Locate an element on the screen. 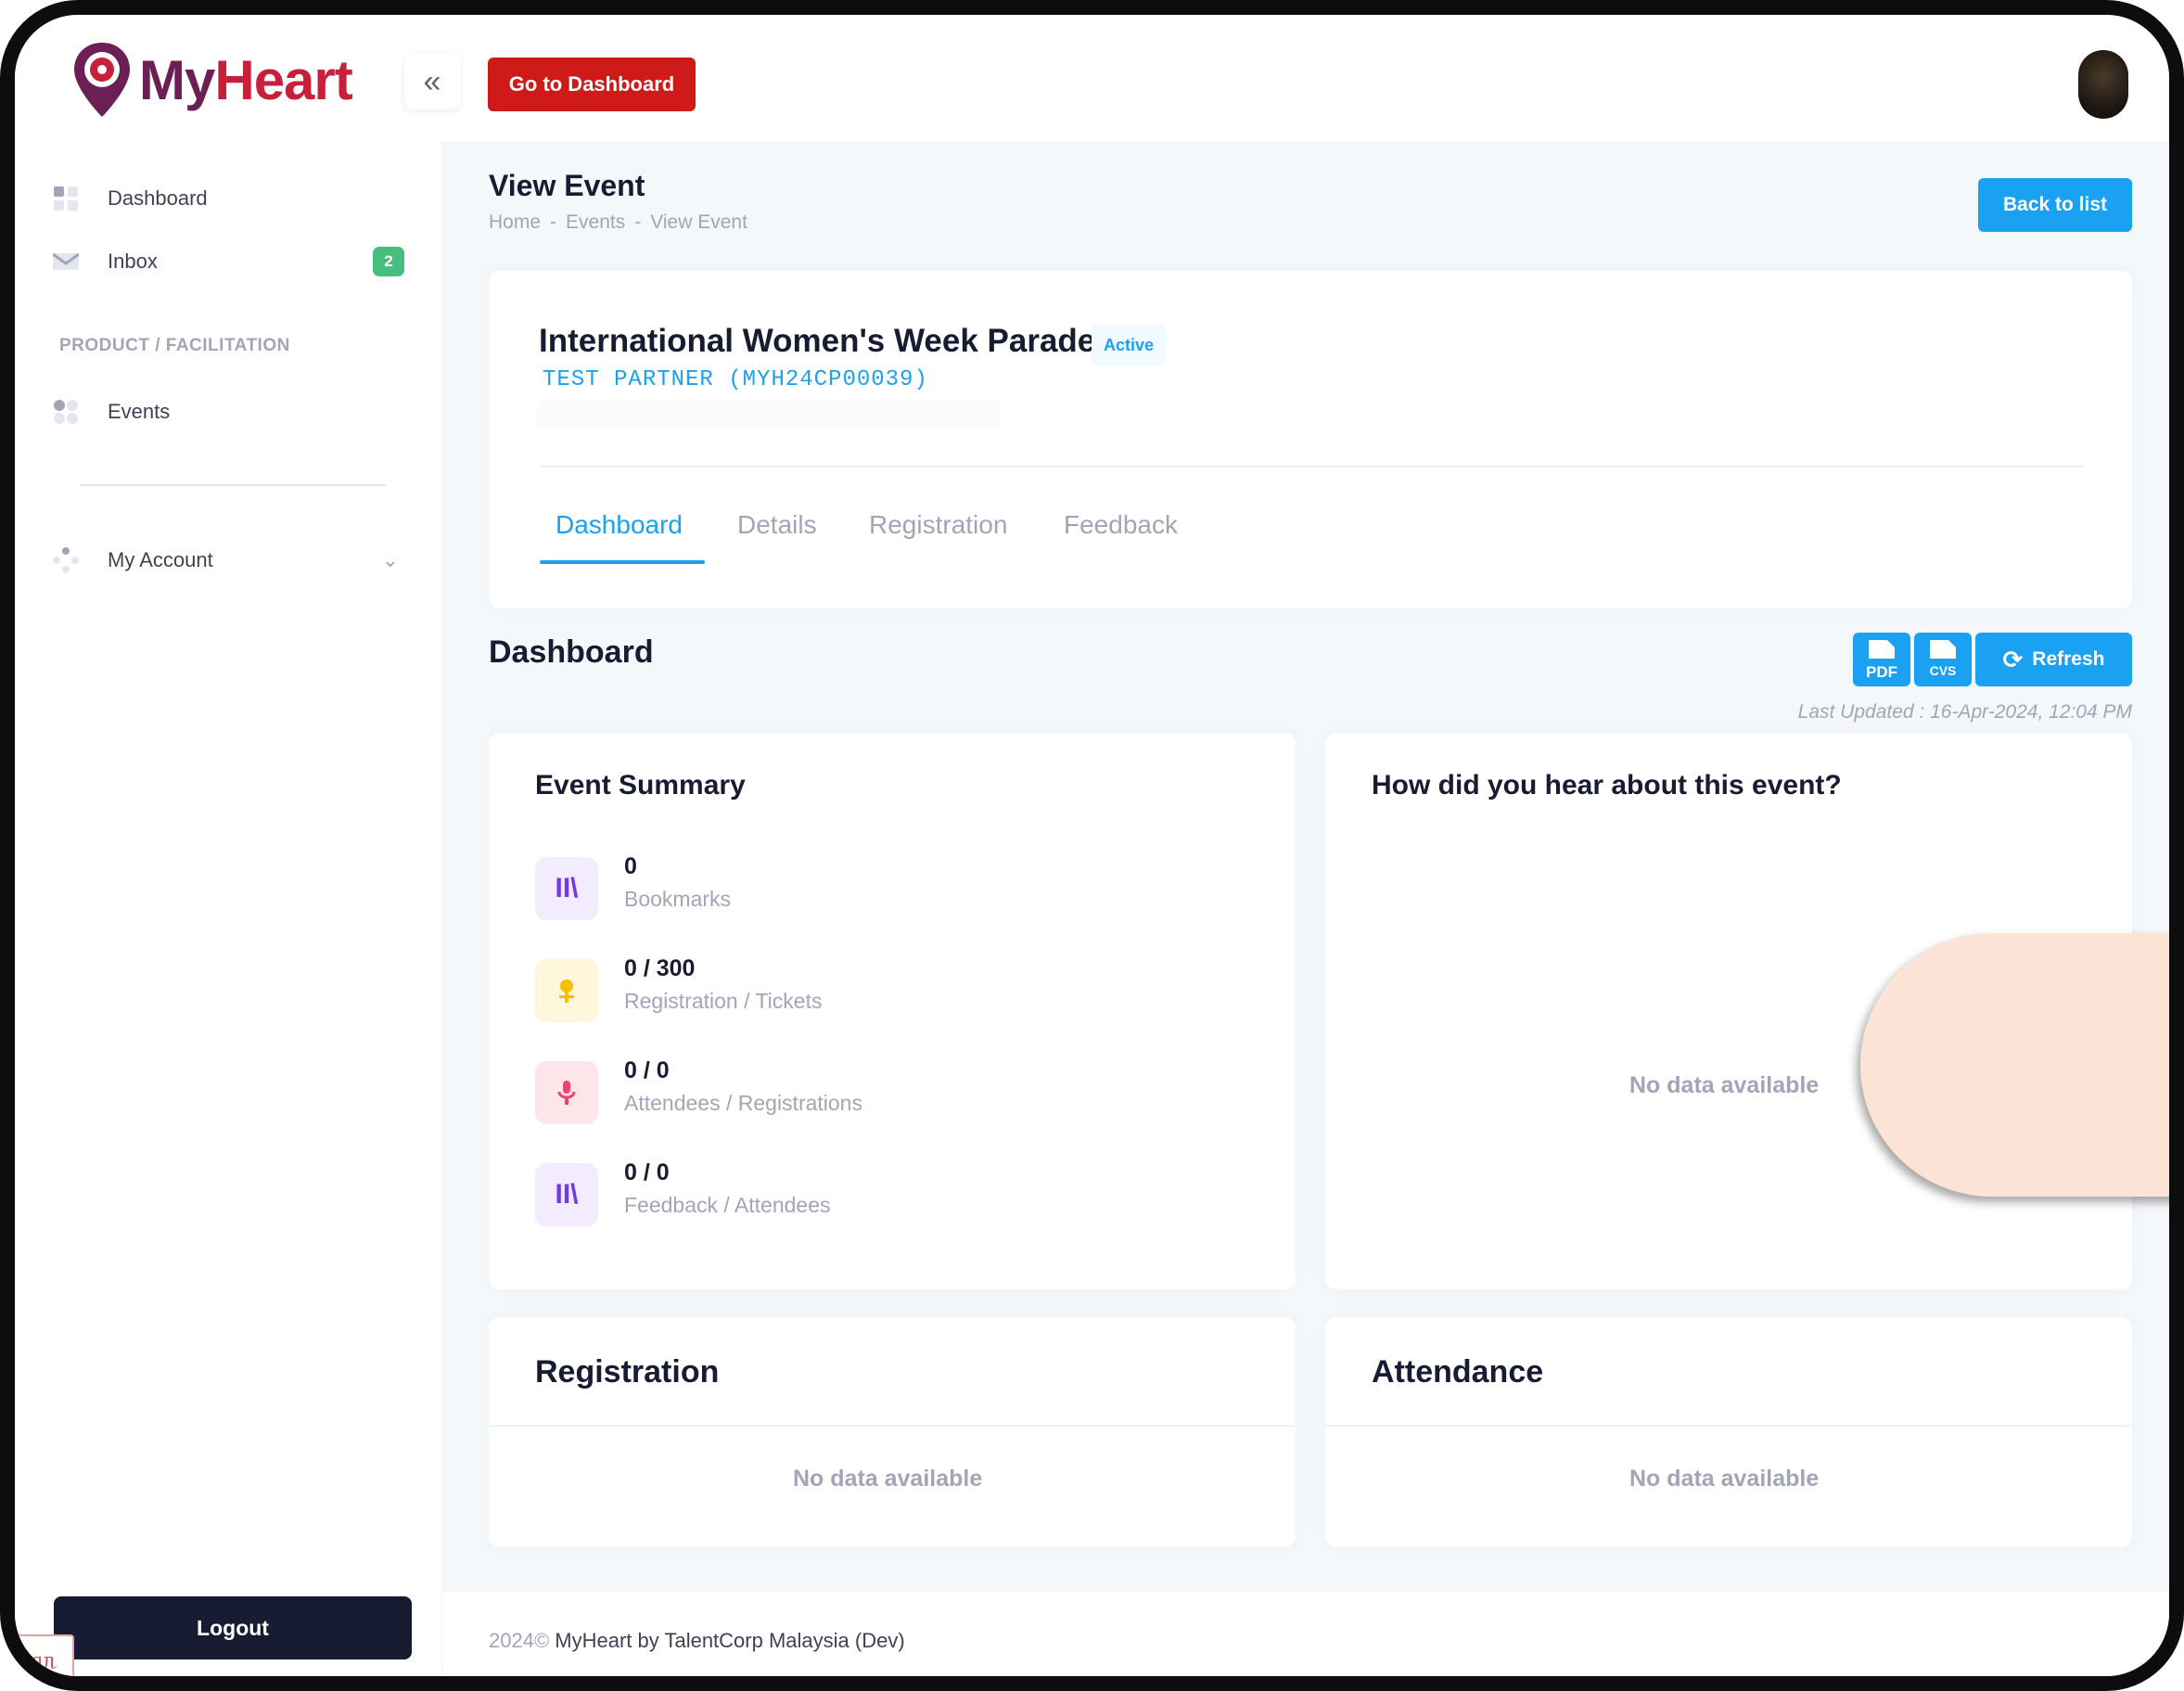 The image size is (2184, 1691). sidebar-item-label: Inbox is located at coordinates (133, 261).